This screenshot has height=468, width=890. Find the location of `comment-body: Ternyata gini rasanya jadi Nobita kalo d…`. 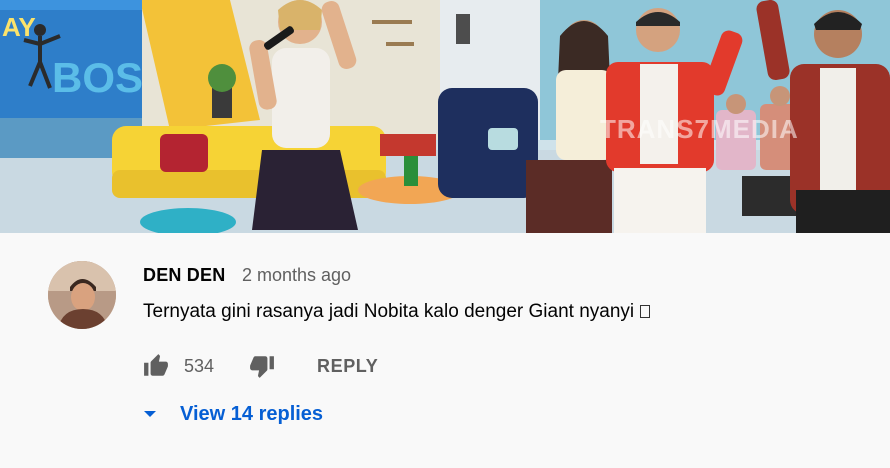

comment-body: Ternyata gini rasanya jadi Nobita kalo d… is located at coordinates (389, 311).